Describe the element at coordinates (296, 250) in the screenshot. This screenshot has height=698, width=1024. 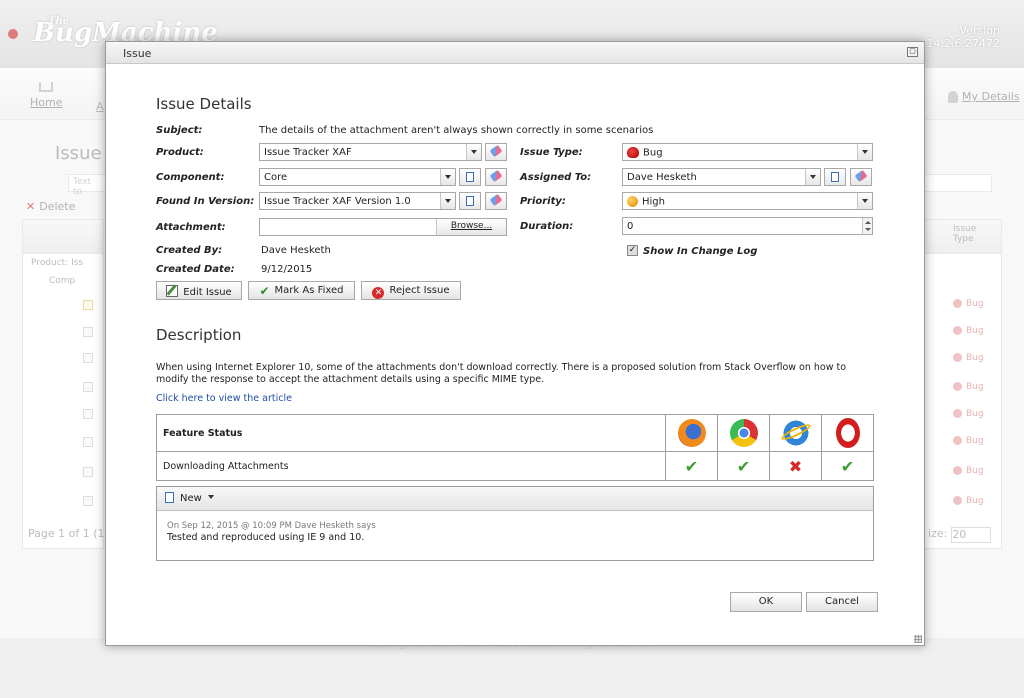
I see `created-by-value: Dave Hesketh` at that location.